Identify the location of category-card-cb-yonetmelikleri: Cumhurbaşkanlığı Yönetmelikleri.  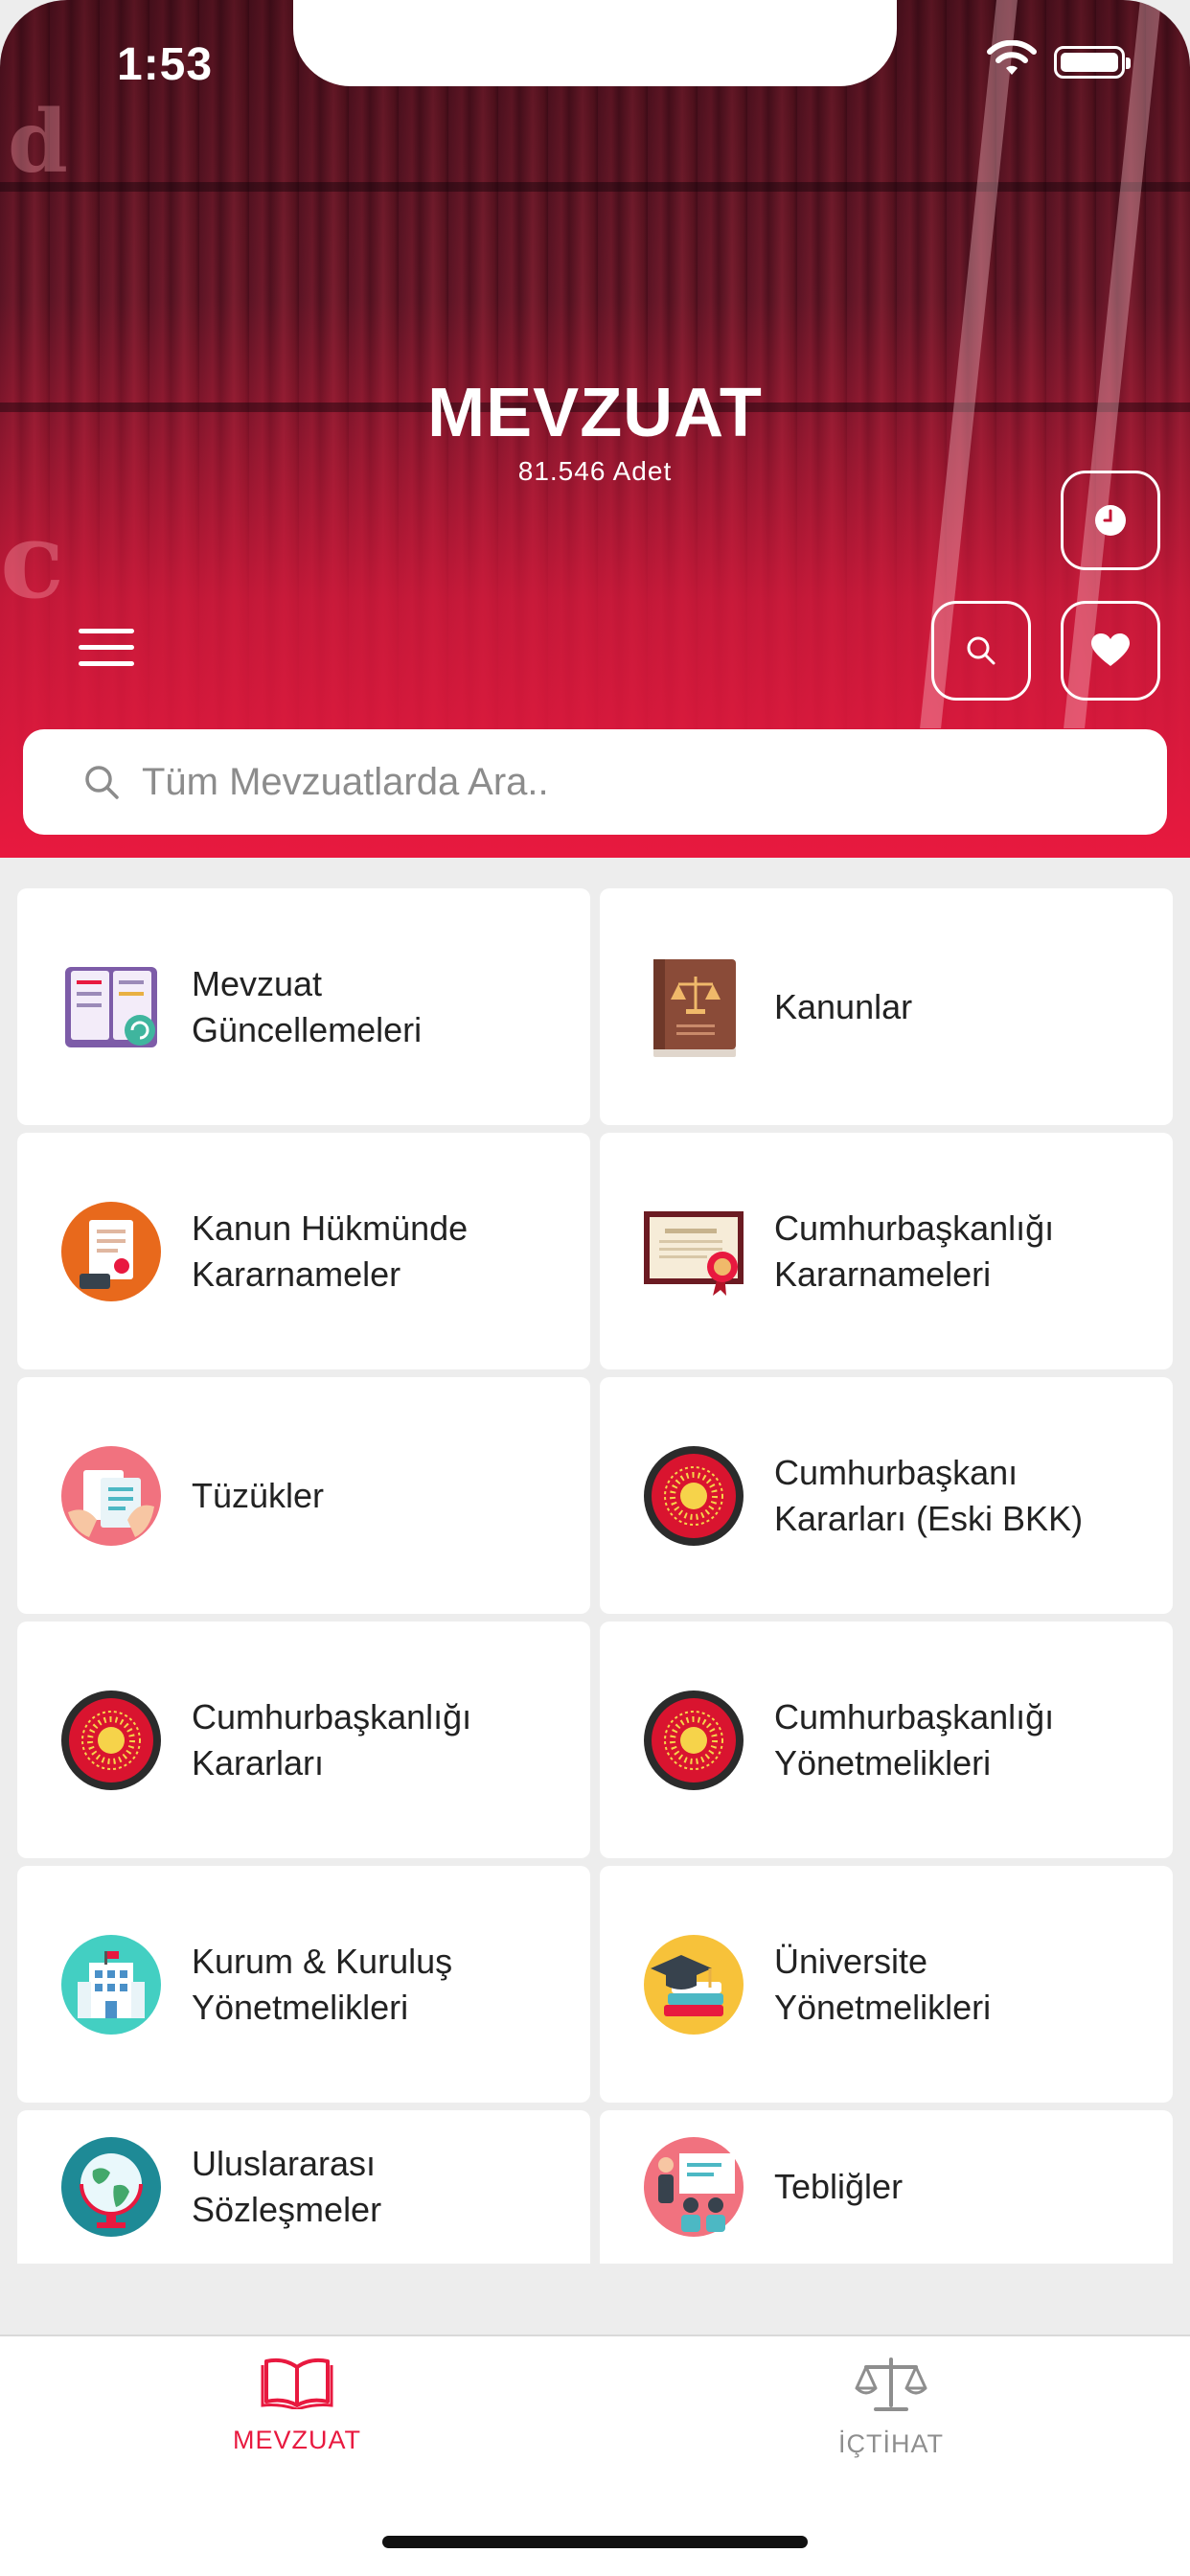
(887, 1740).